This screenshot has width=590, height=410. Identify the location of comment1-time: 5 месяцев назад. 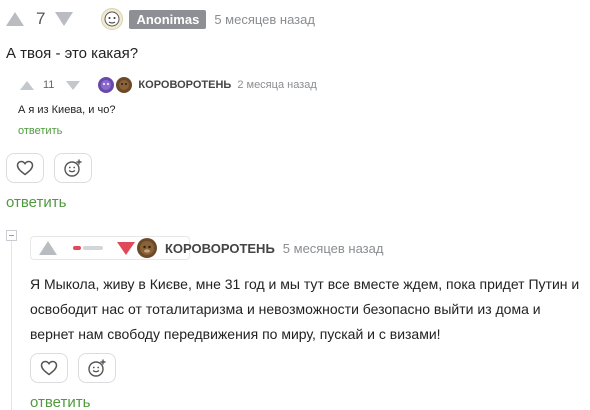
(264, 19).